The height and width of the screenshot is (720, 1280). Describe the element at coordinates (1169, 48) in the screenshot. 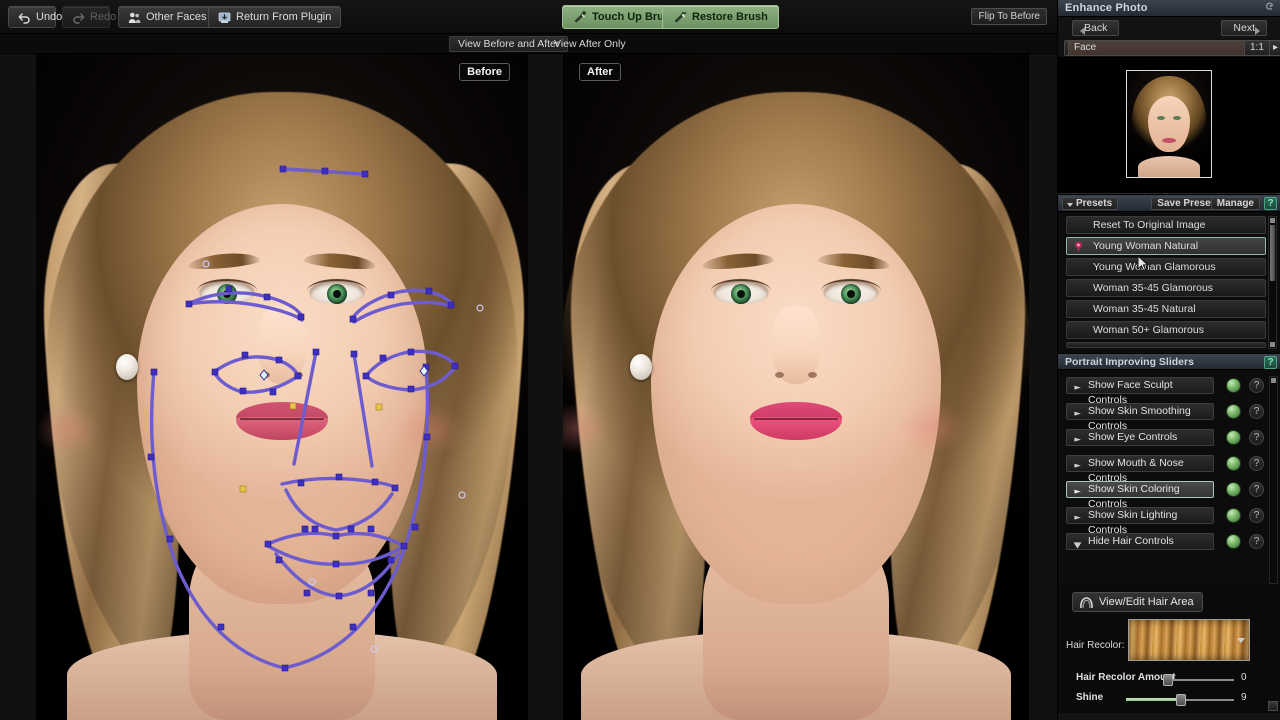

I see `zoom-row: Zoom Fit Face 1:1 ▸` at that location.